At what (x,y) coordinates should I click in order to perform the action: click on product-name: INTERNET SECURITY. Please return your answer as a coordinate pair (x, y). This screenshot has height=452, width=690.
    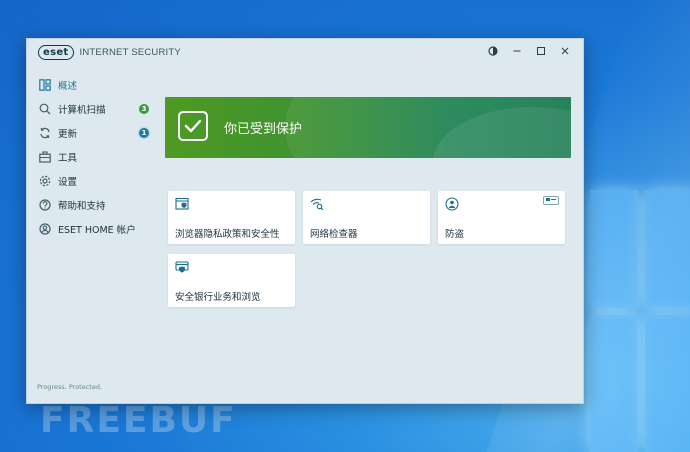
    Looking at the image, I should click on (130, 52).